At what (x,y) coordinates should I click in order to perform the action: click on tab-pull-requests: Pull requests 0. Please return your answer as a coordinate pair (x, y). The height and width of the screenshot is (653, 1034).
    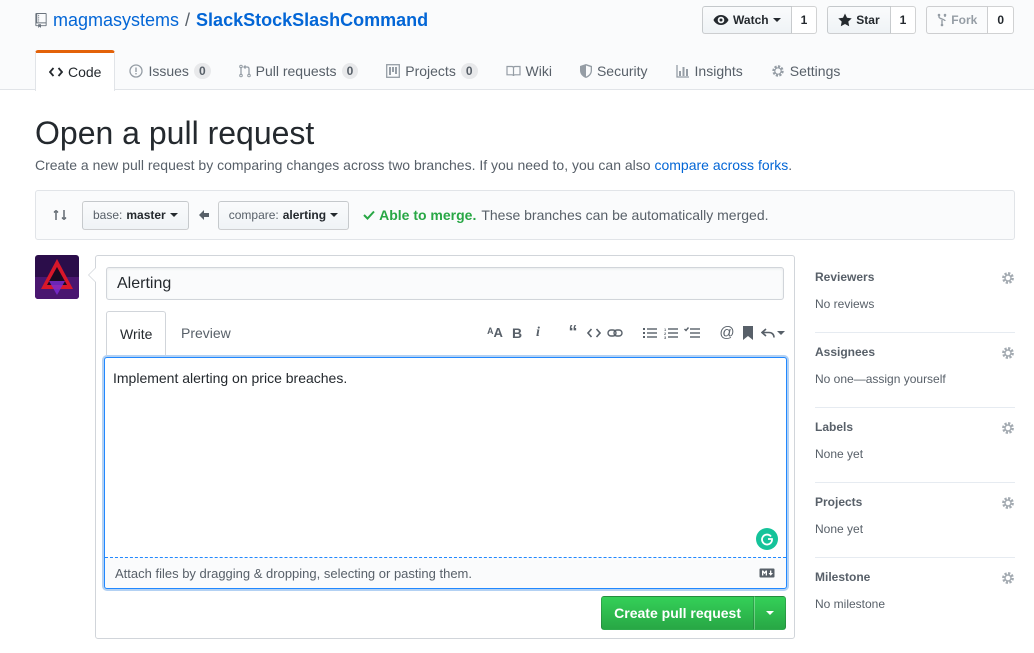
    Looking at the image, I should click on (299, 70).